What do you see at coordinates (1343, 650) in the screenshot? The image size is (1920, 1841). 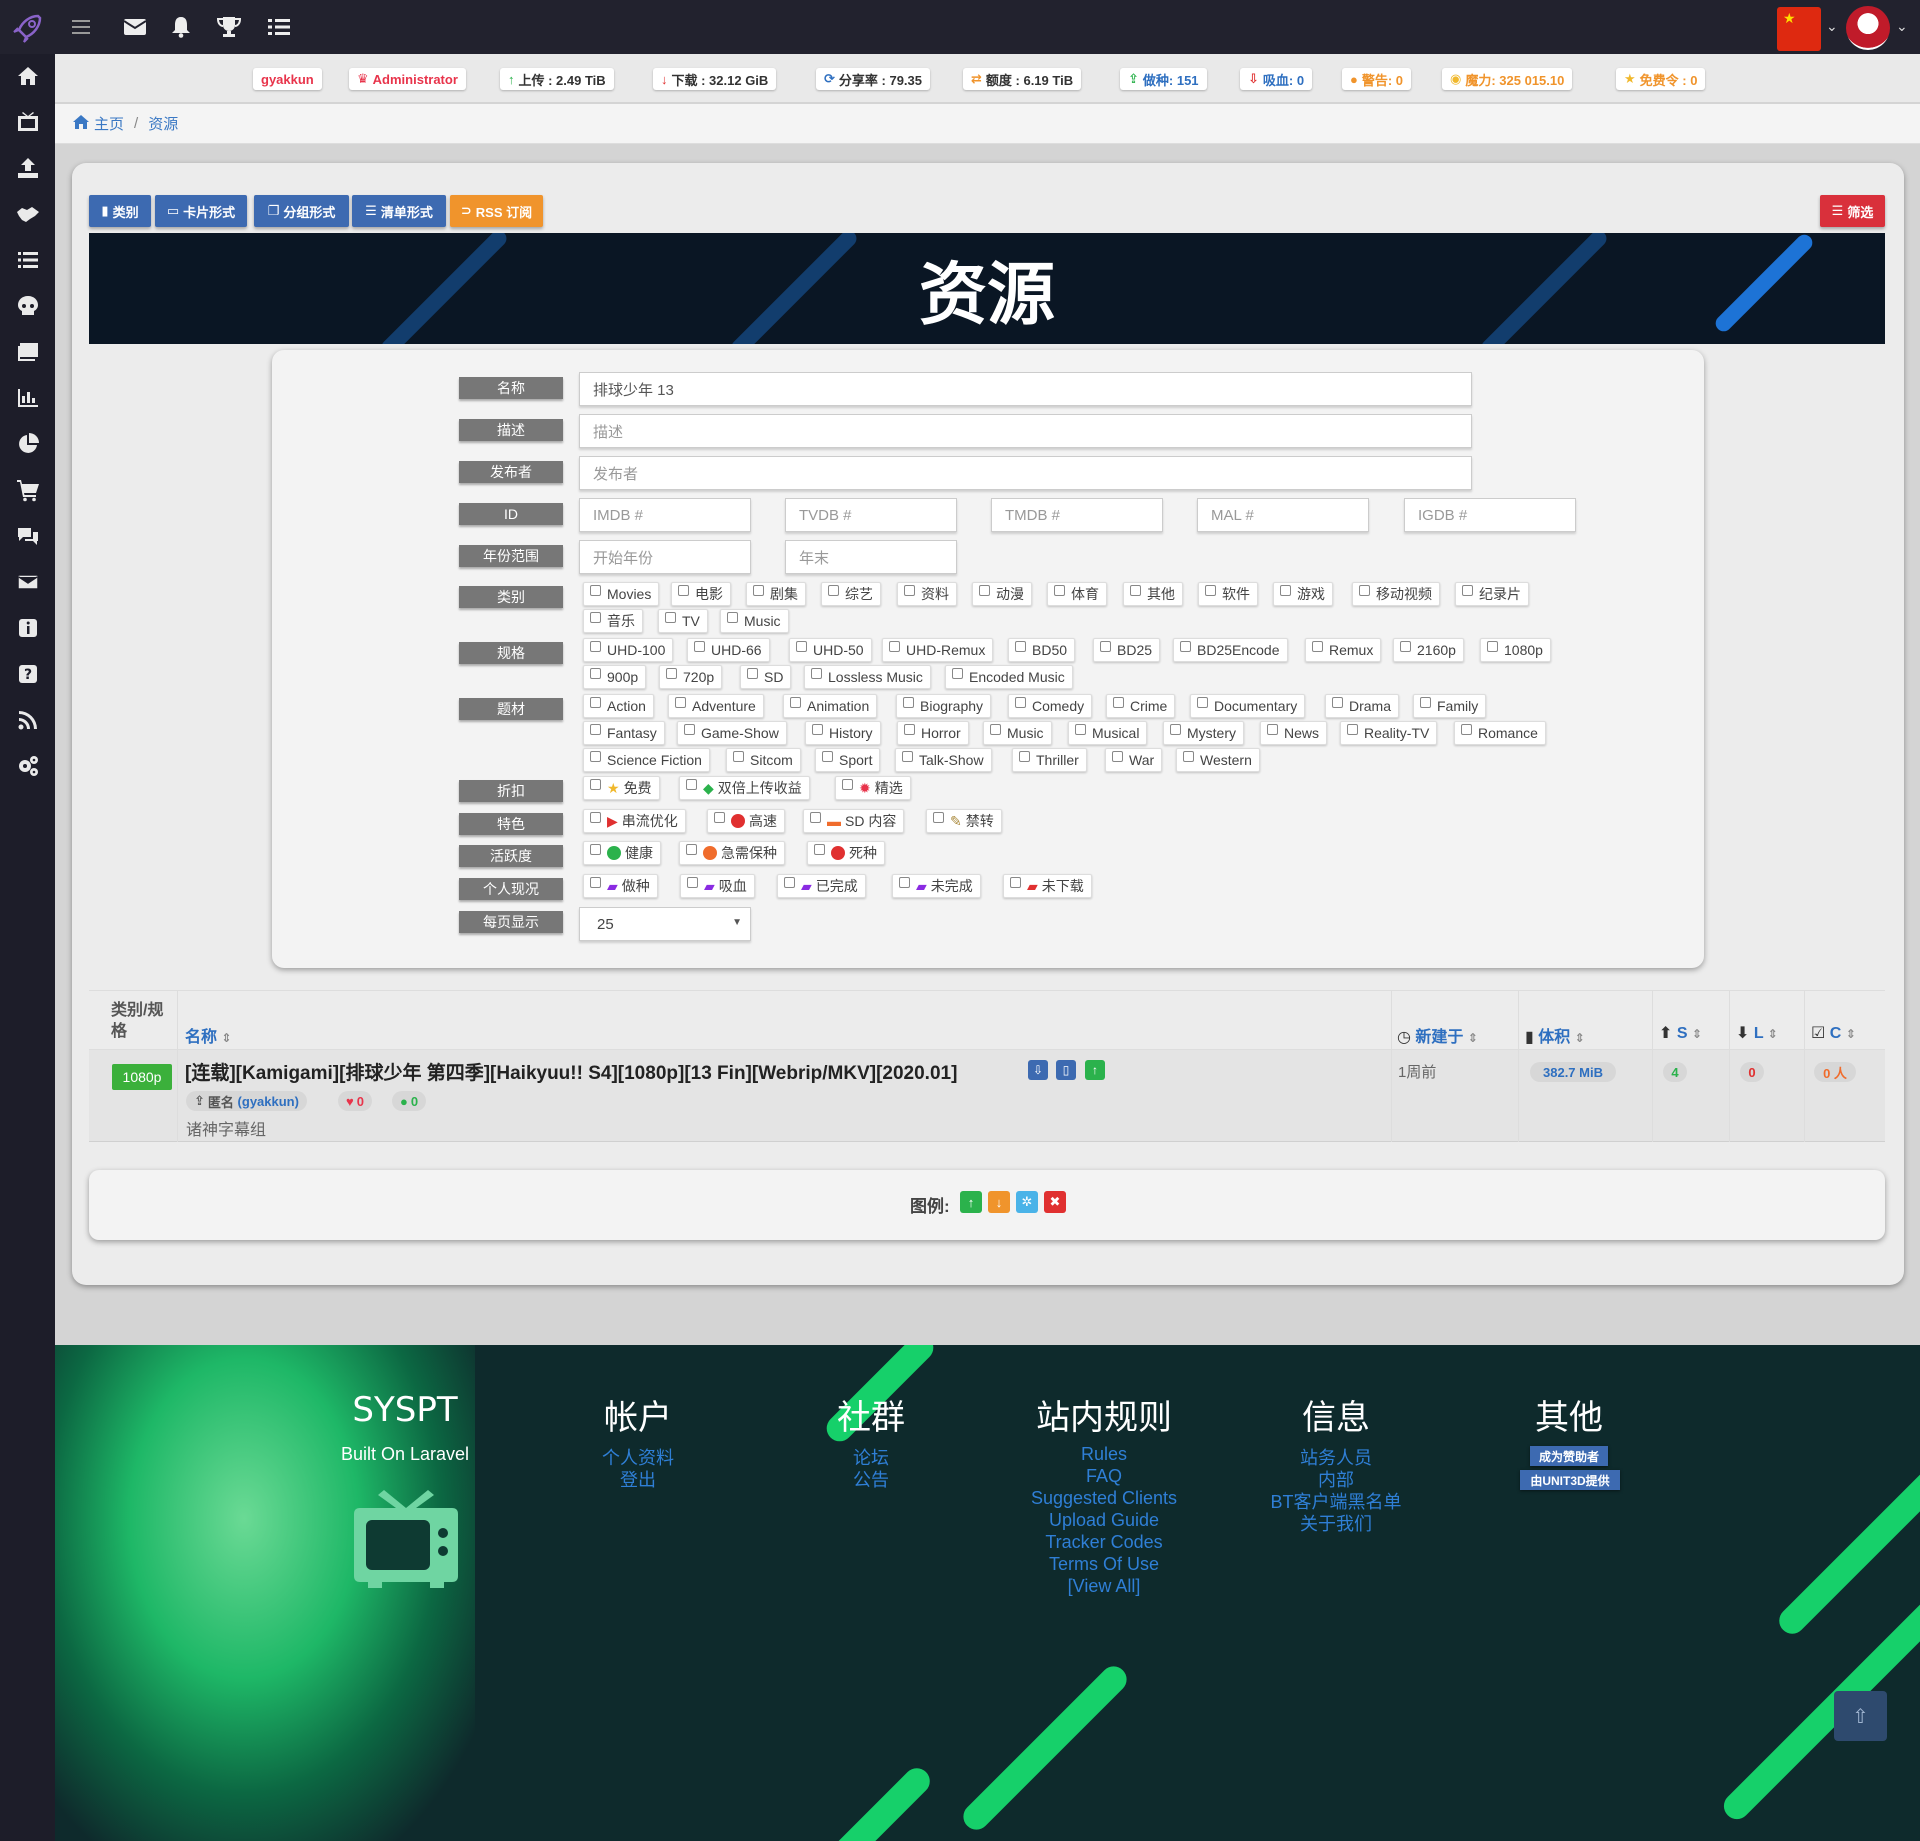 I see `resolution-checkbox: Remux` at bounding box center [1343, 650].